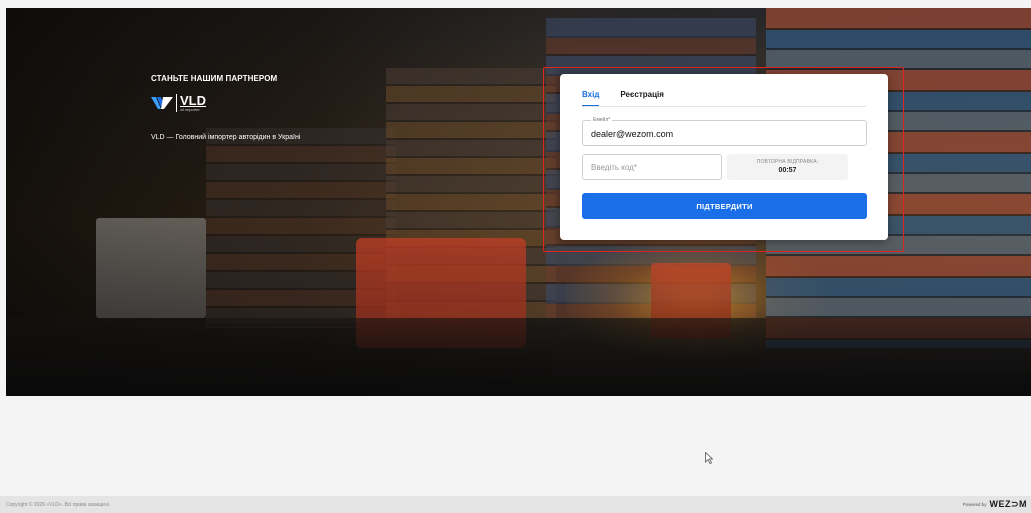  What do you see at coordinates (974, 504) in the screenshot?
I see `powered-label: Powered by` at bounding box center [974, 504].